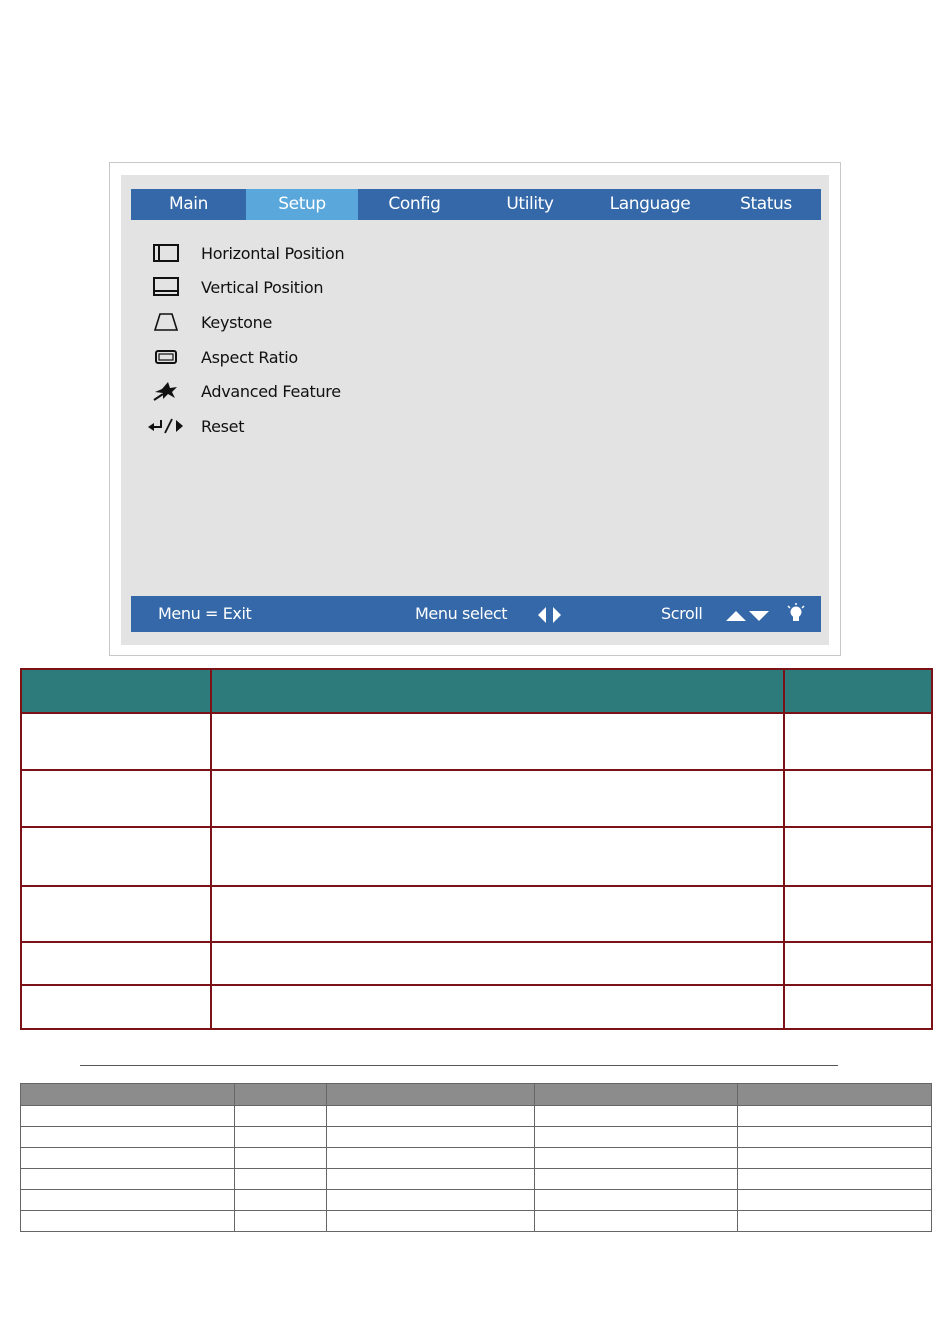 The height and width of the screenshot is (1331, 950). I want to click on specification-grid-table, so click(476, 1157).